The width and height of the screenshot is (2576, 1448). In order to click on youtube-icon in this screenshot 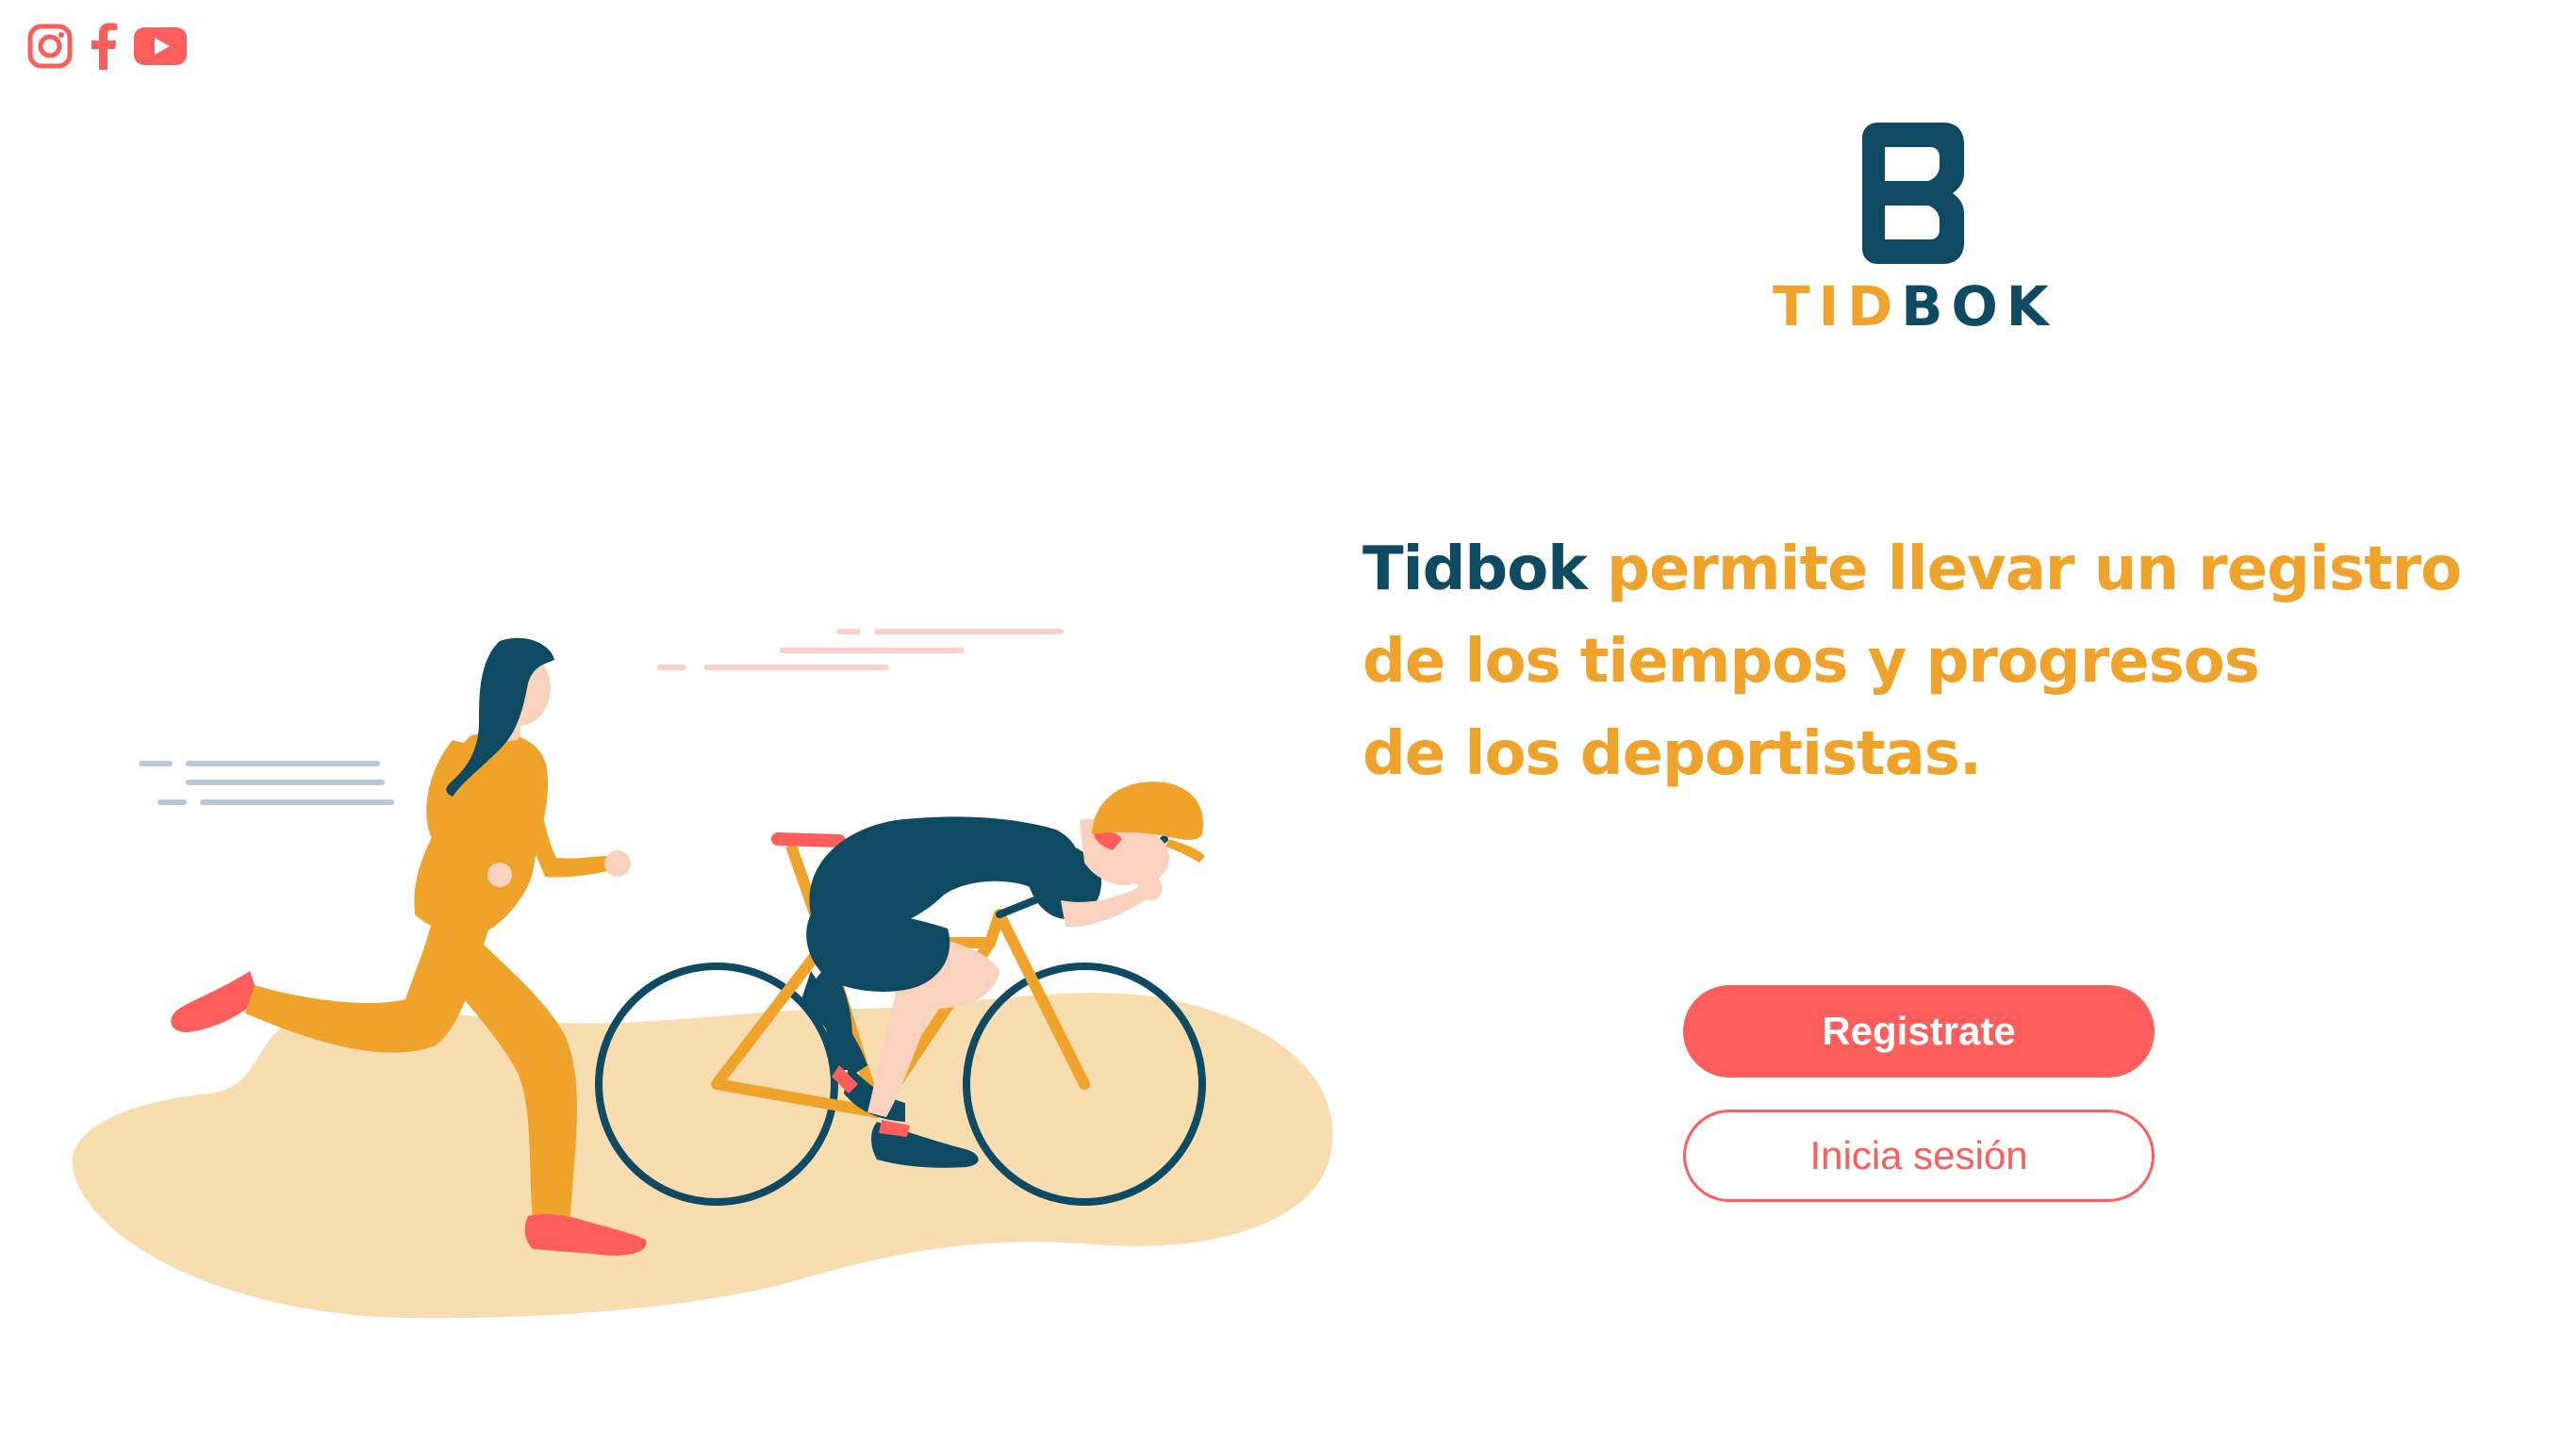, I will do `click(160, 46)`.